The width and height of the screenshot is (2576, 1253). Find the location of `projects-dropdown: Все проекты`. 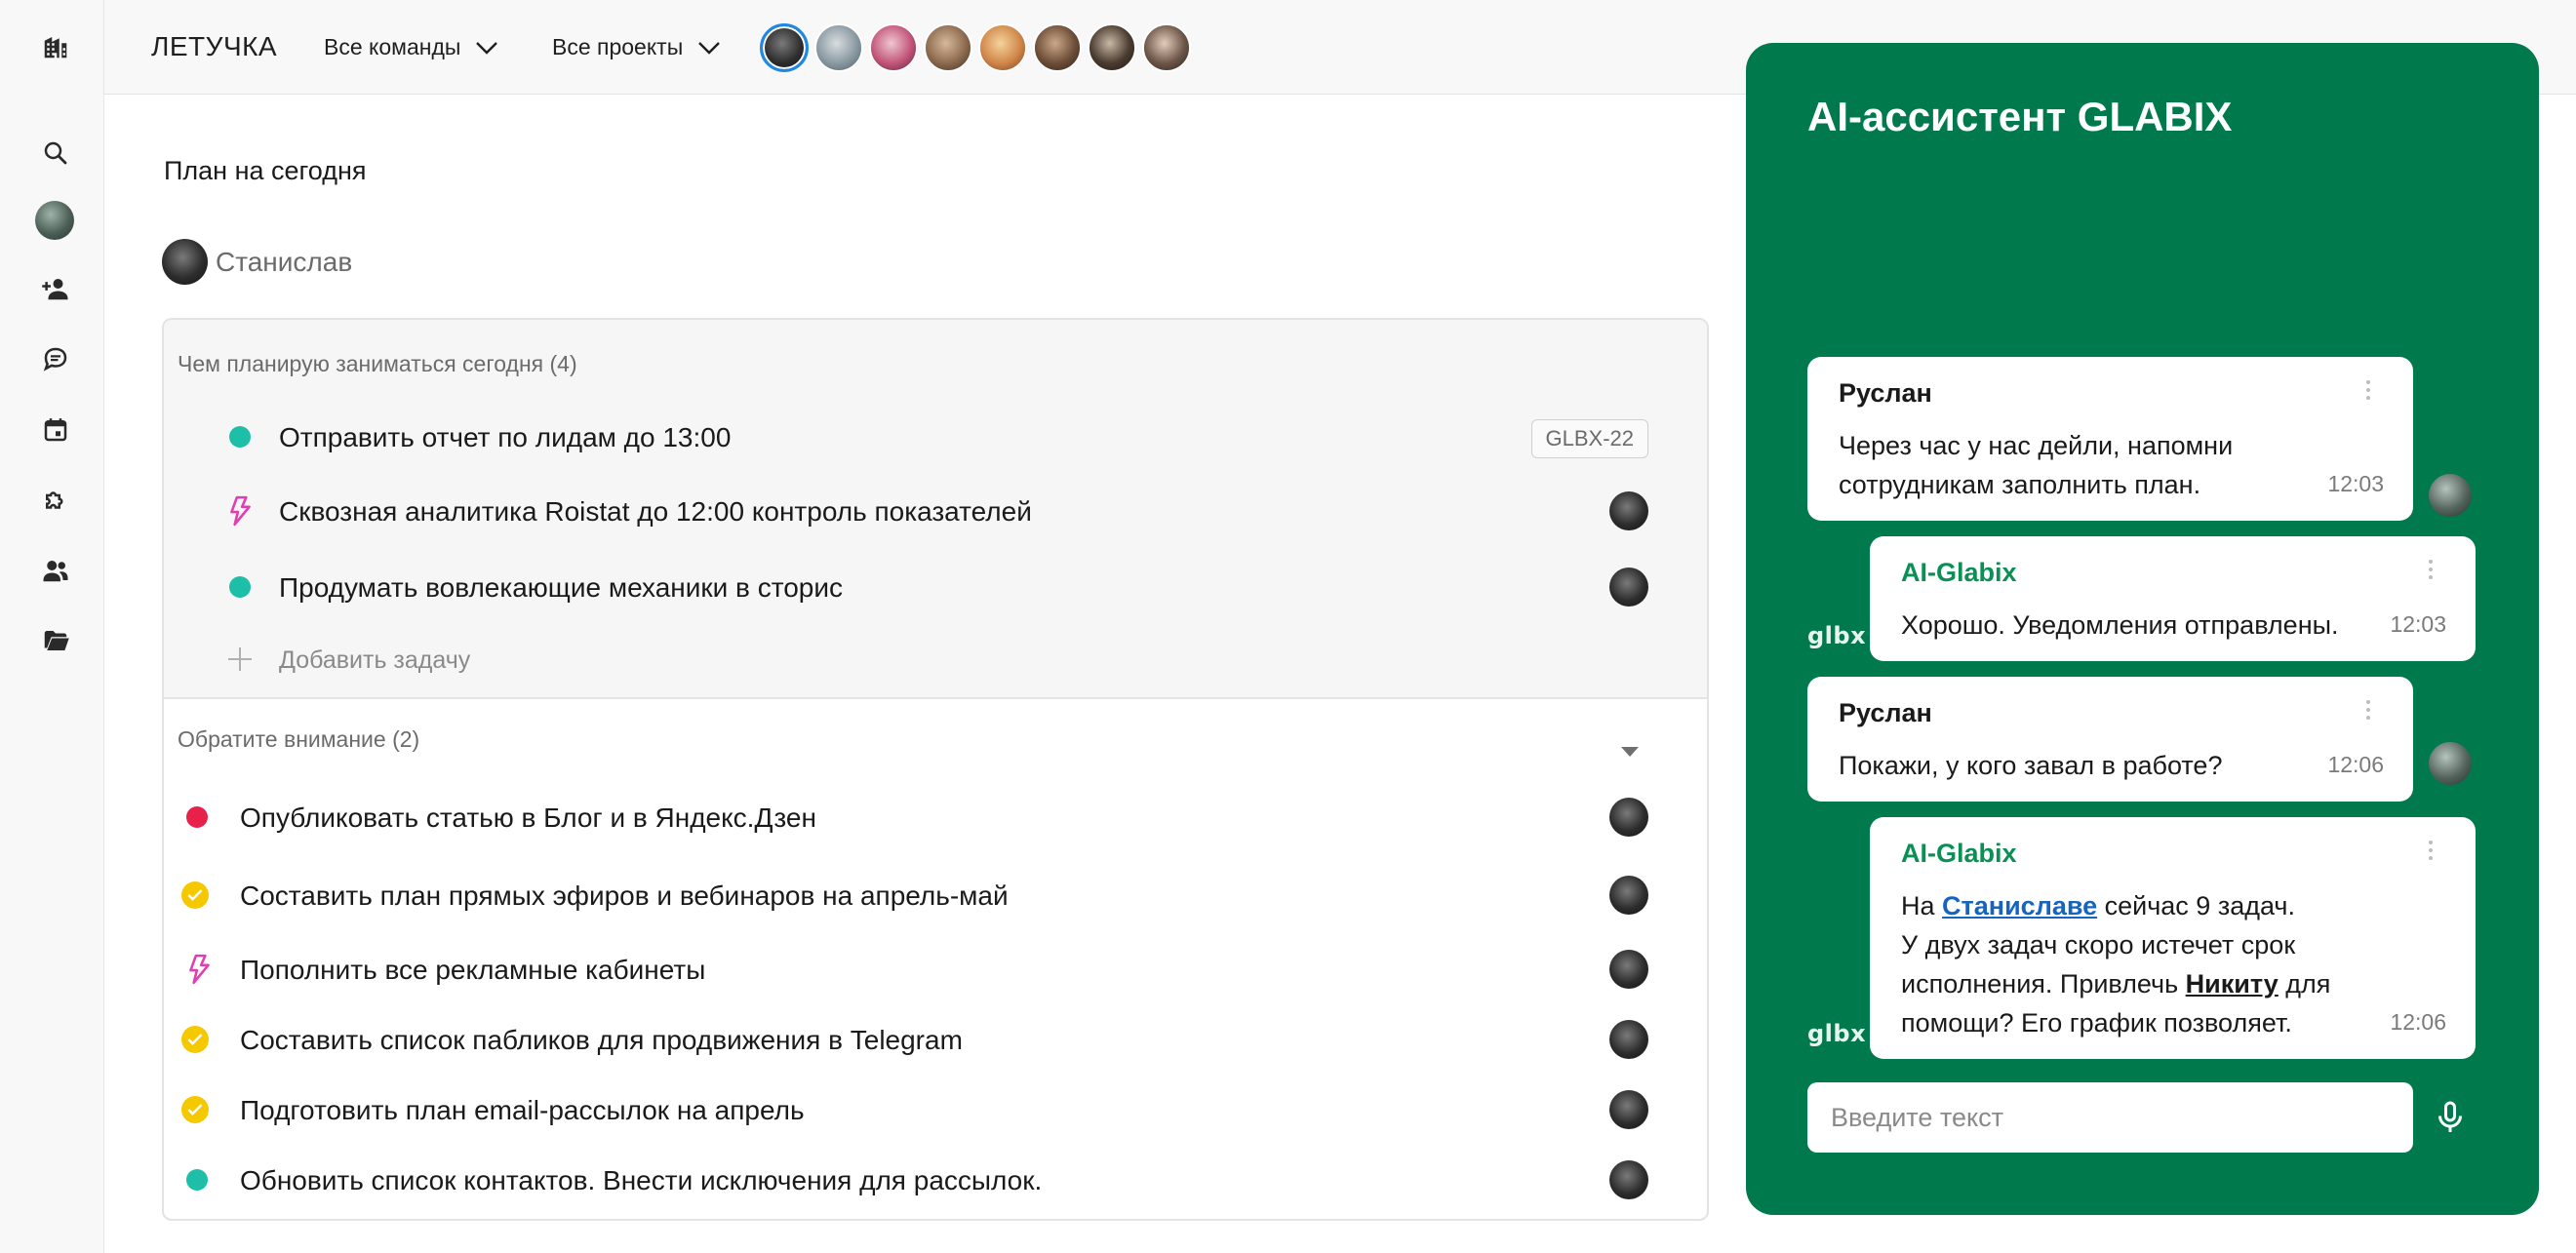

projects-dropdown: Все проекты is located at coordinates (637, 47).